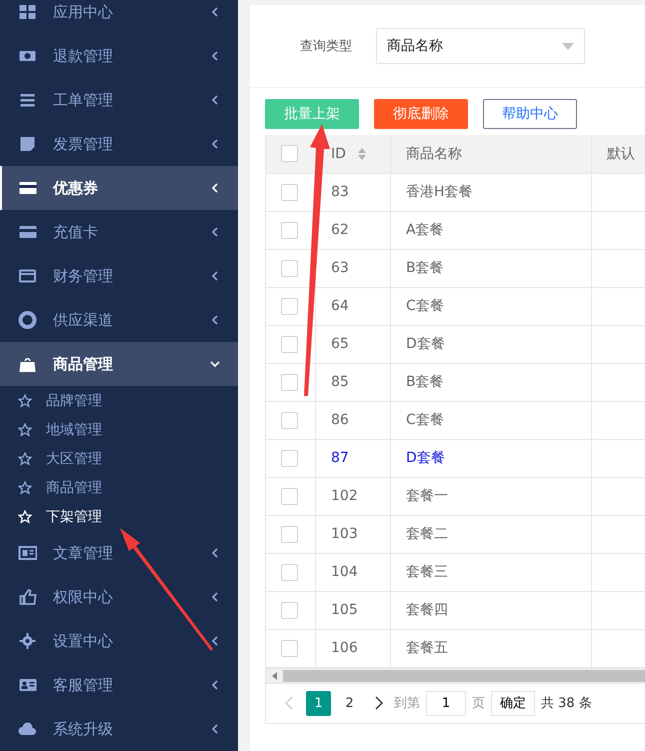  What do you see at coordinates (407, 703) in the screenshot?
I see `goto-label: 到第` at bounding box center [407, 703].